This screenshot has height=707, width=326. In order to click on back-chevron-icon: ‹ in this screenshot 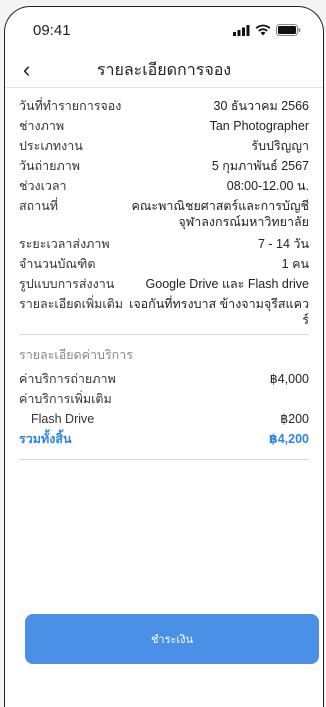, I will do `click(26, 70)`.